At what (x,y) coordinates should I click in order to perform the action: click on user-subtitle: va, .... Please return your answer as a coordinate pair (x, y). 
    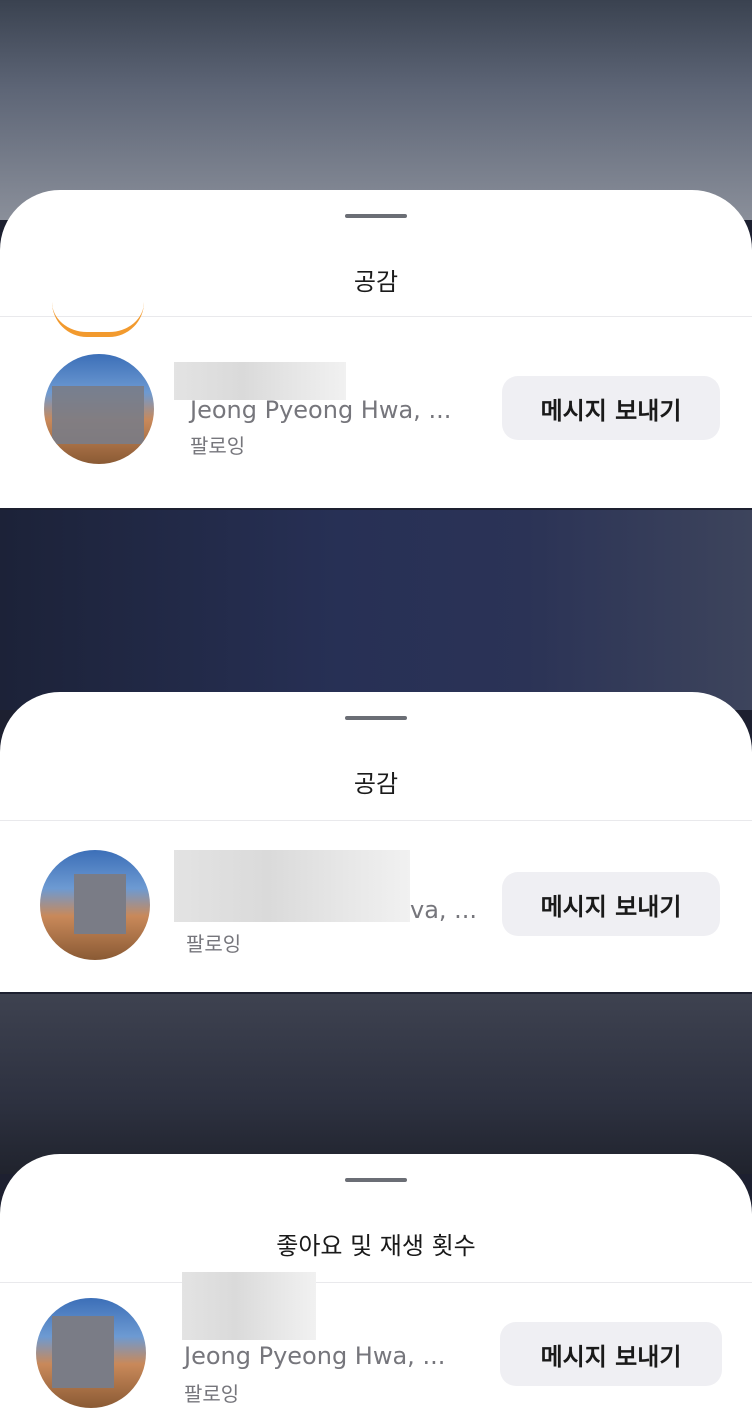
    Looking at the image, I should click on (444, 910).